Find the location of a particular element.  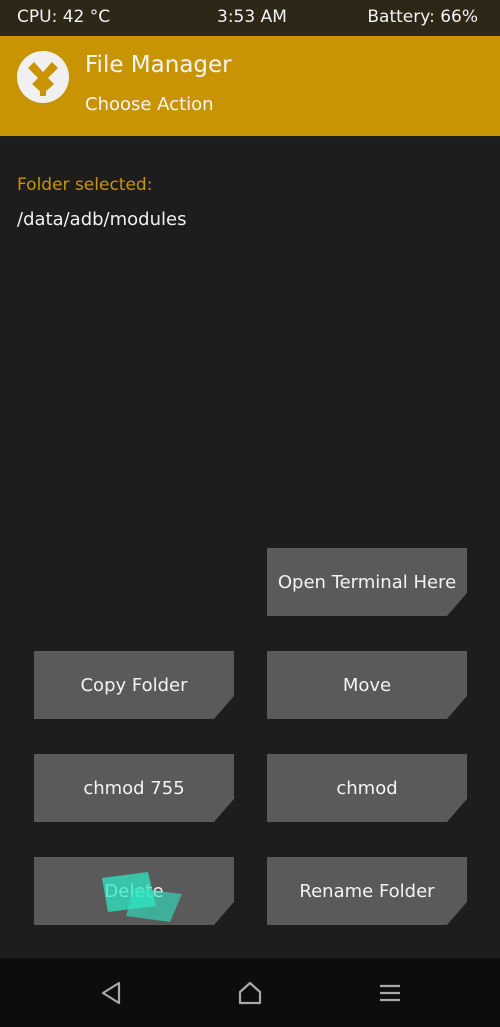

folder-path: /data/adb/modules is located at coordinates (102, 219).